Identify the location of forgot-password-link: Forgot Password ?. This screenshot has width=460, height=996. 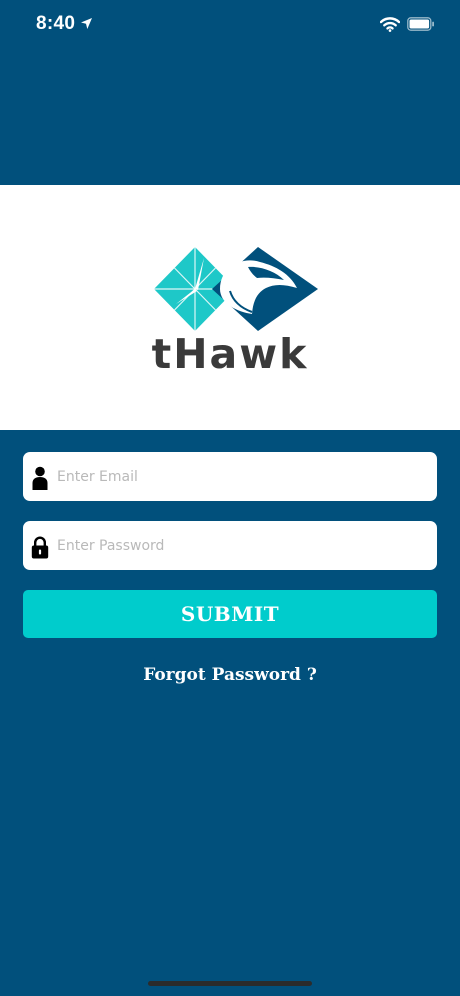
(230, 675).